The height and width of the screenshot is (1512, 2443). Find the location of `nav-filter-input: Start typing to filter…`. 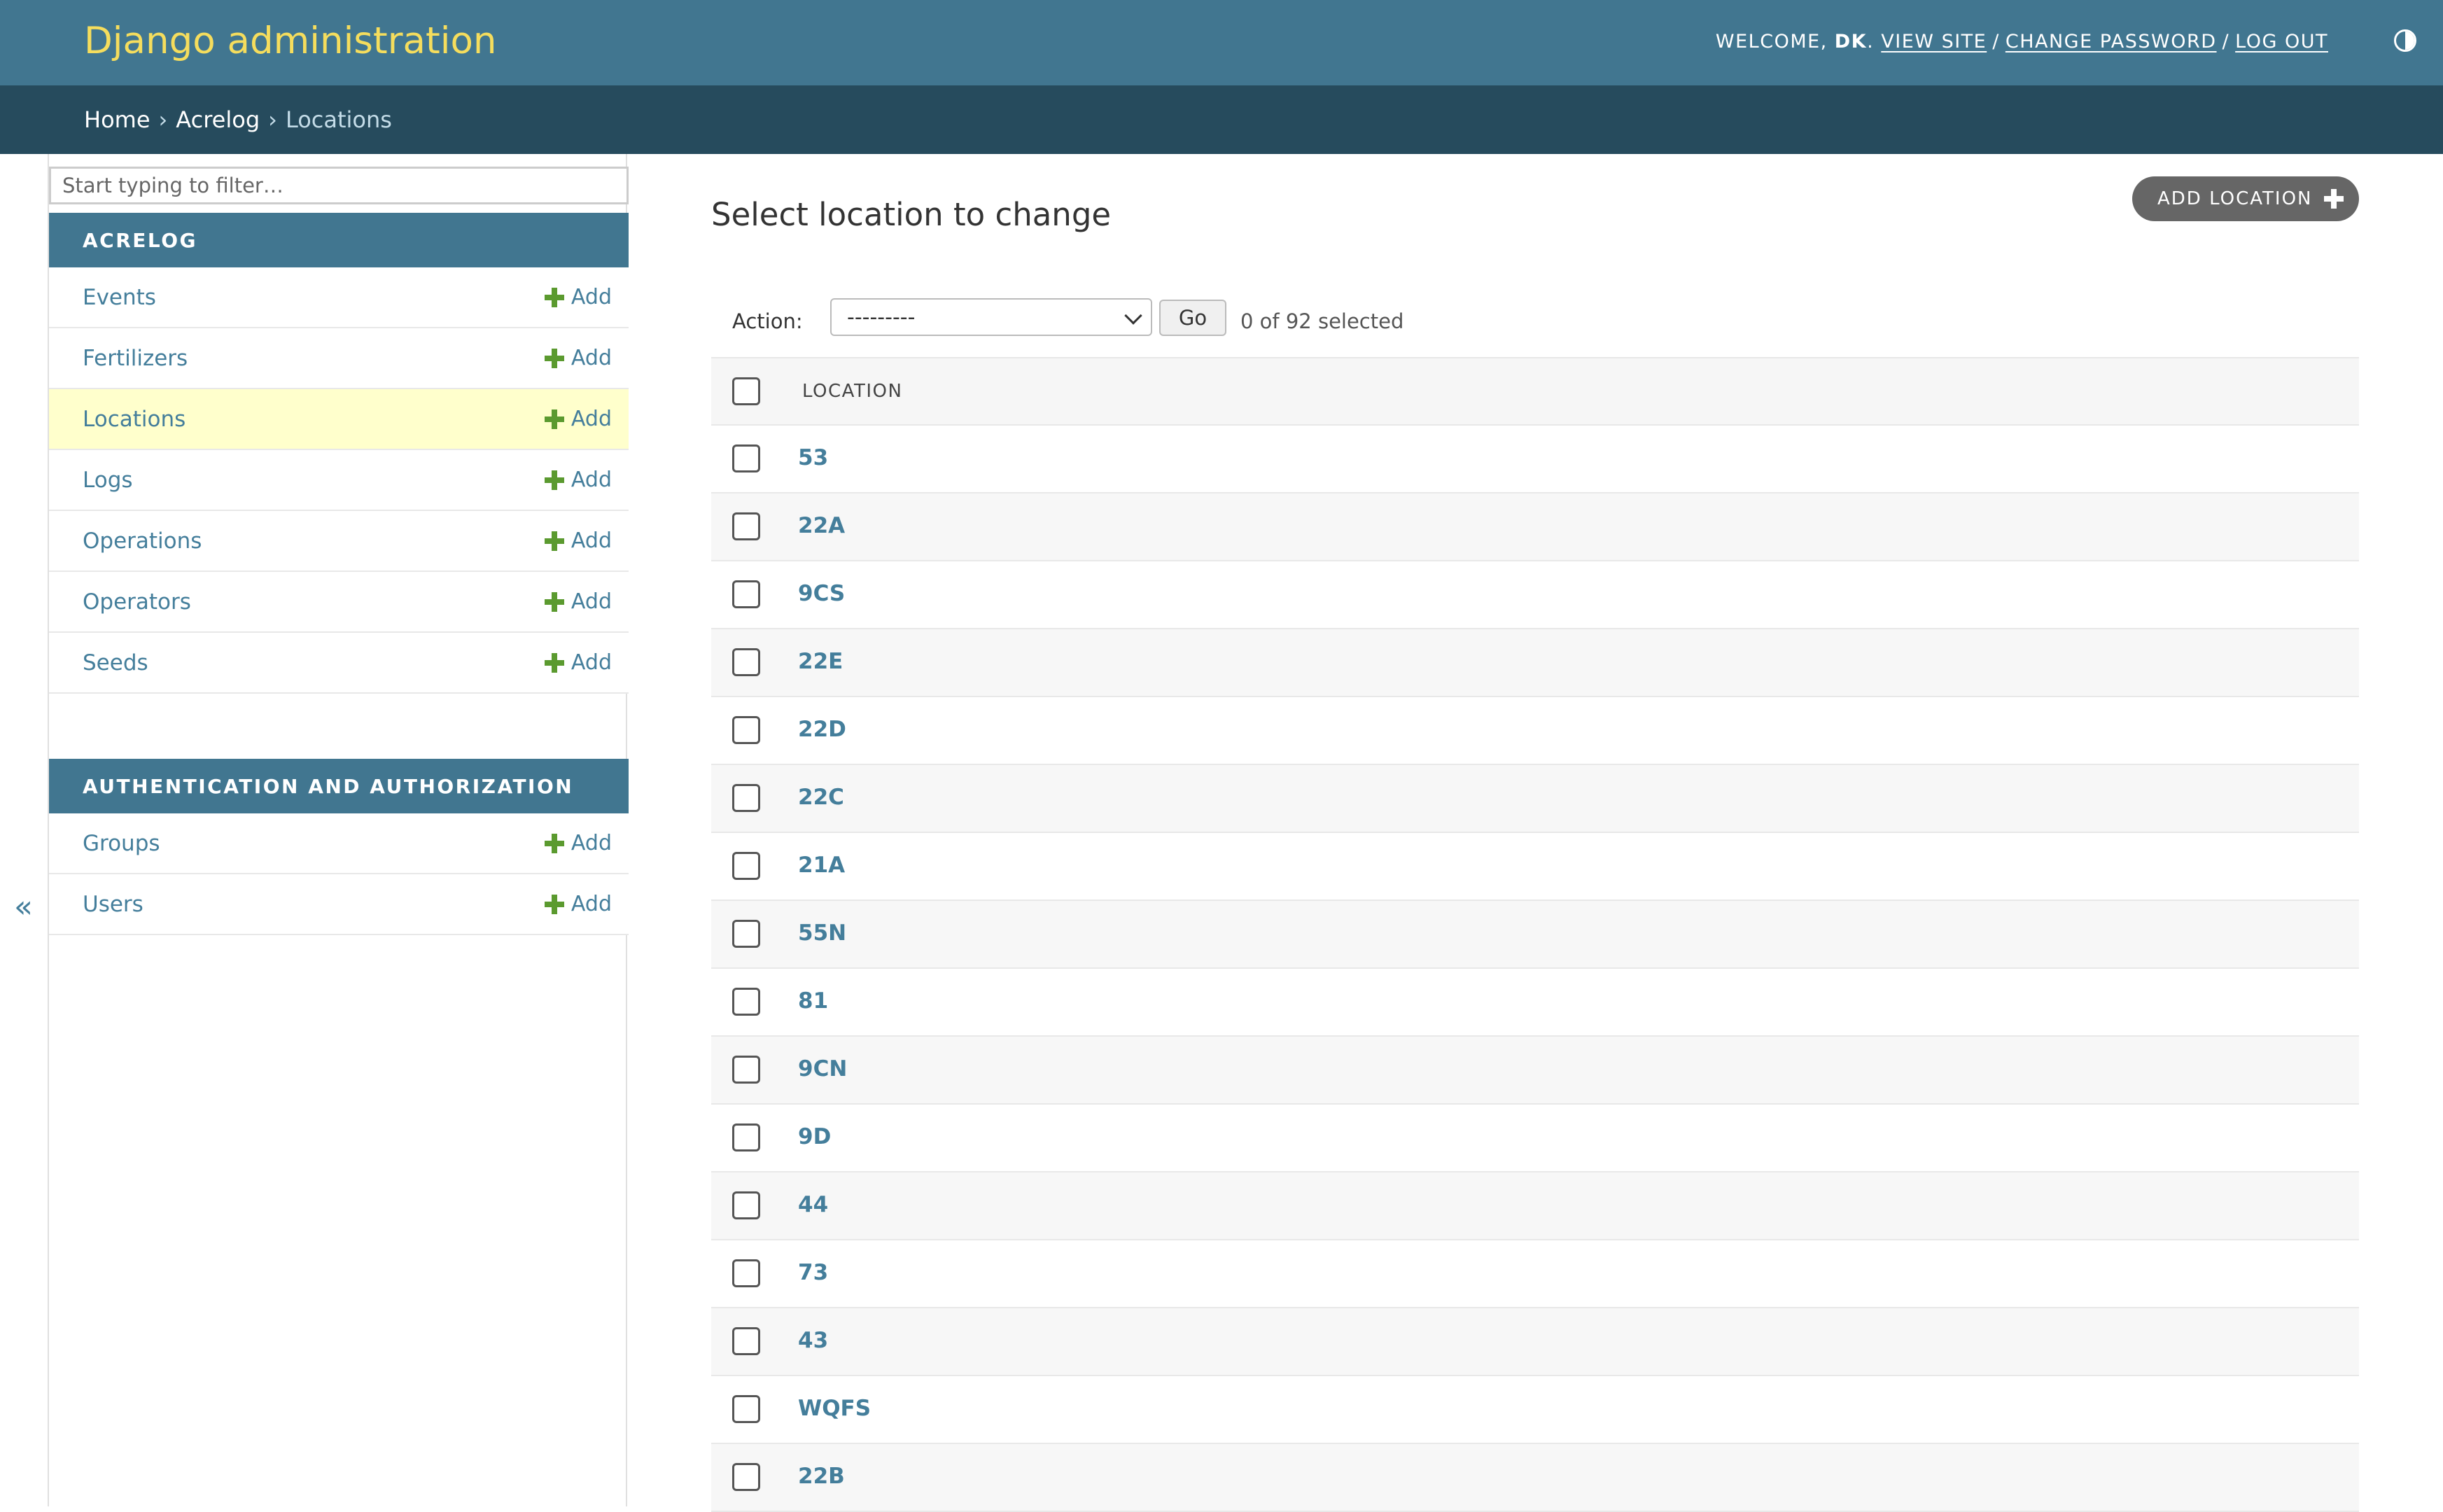

nav-filter-input: Start typing to filter… is located at coordinates (339, 185).